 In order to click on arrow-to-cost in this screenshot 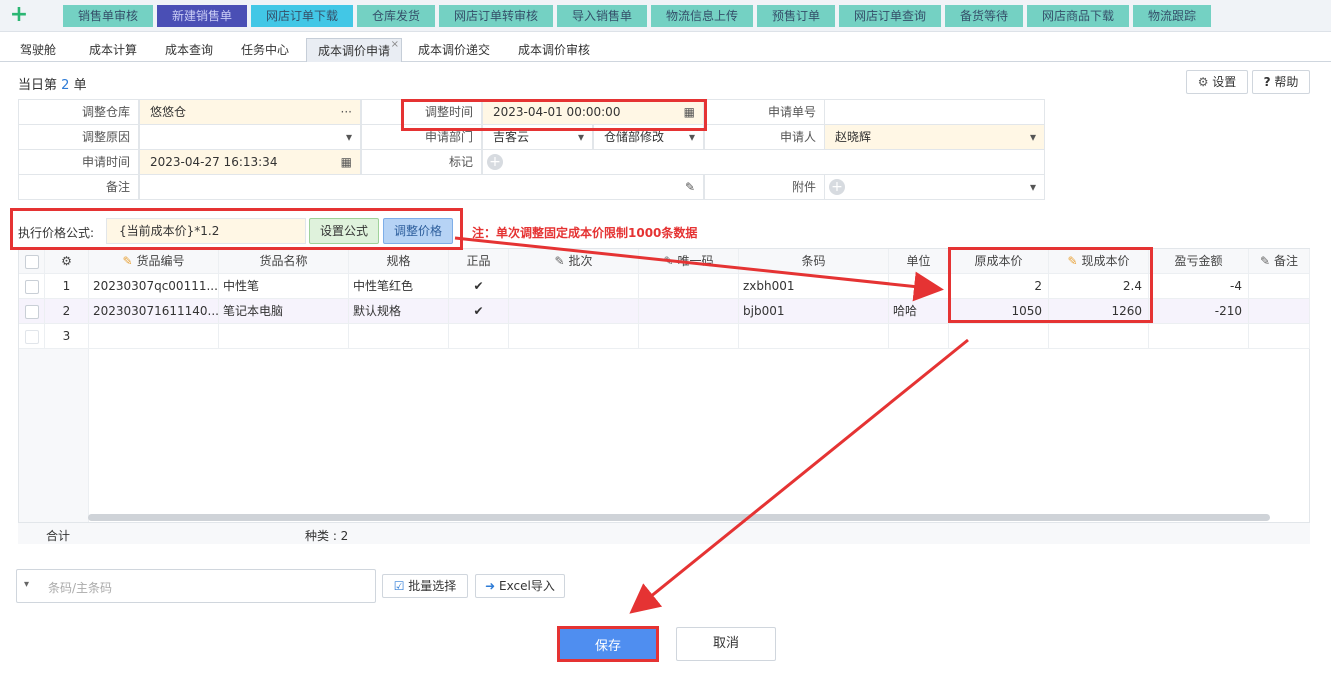, I will do `click(699, 269)`.